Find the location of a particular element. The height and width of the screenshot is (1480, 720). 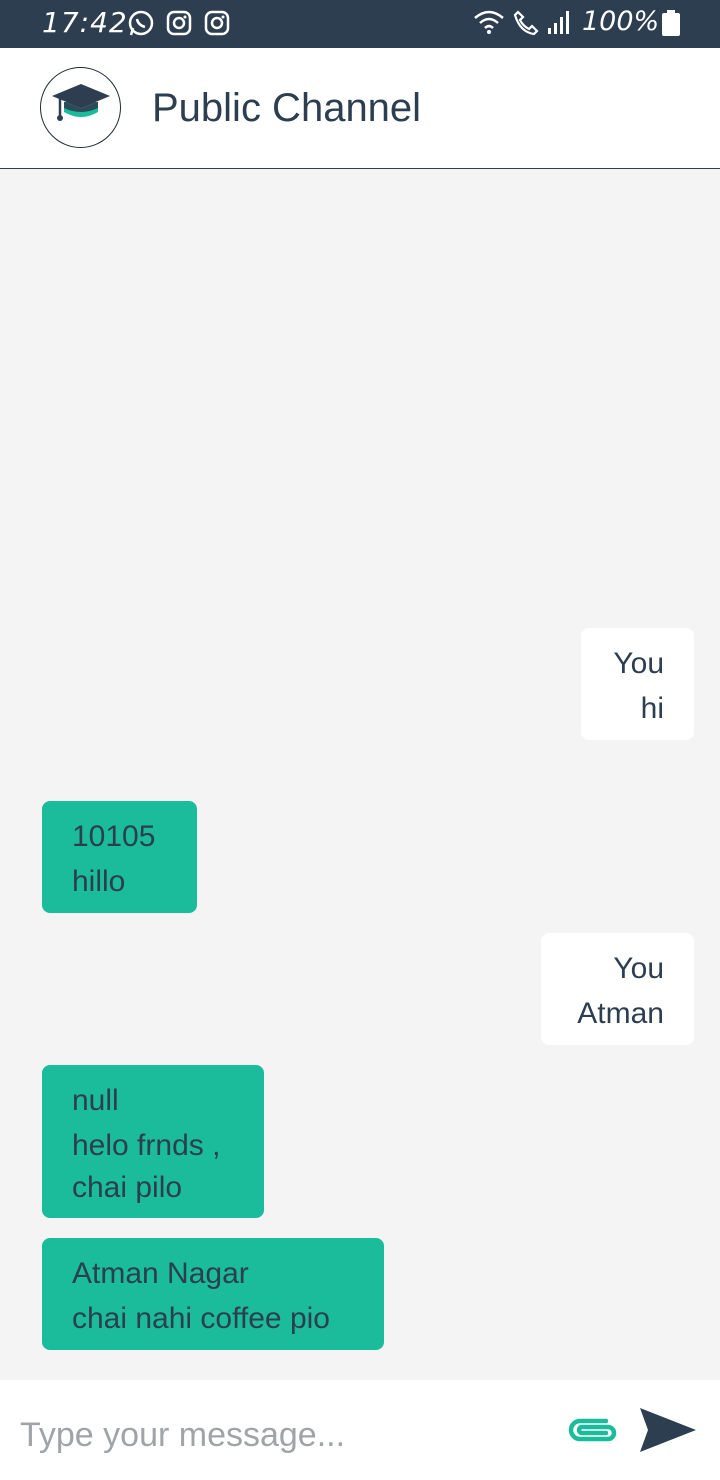

battery-icon is located at coordinates (671, 25).